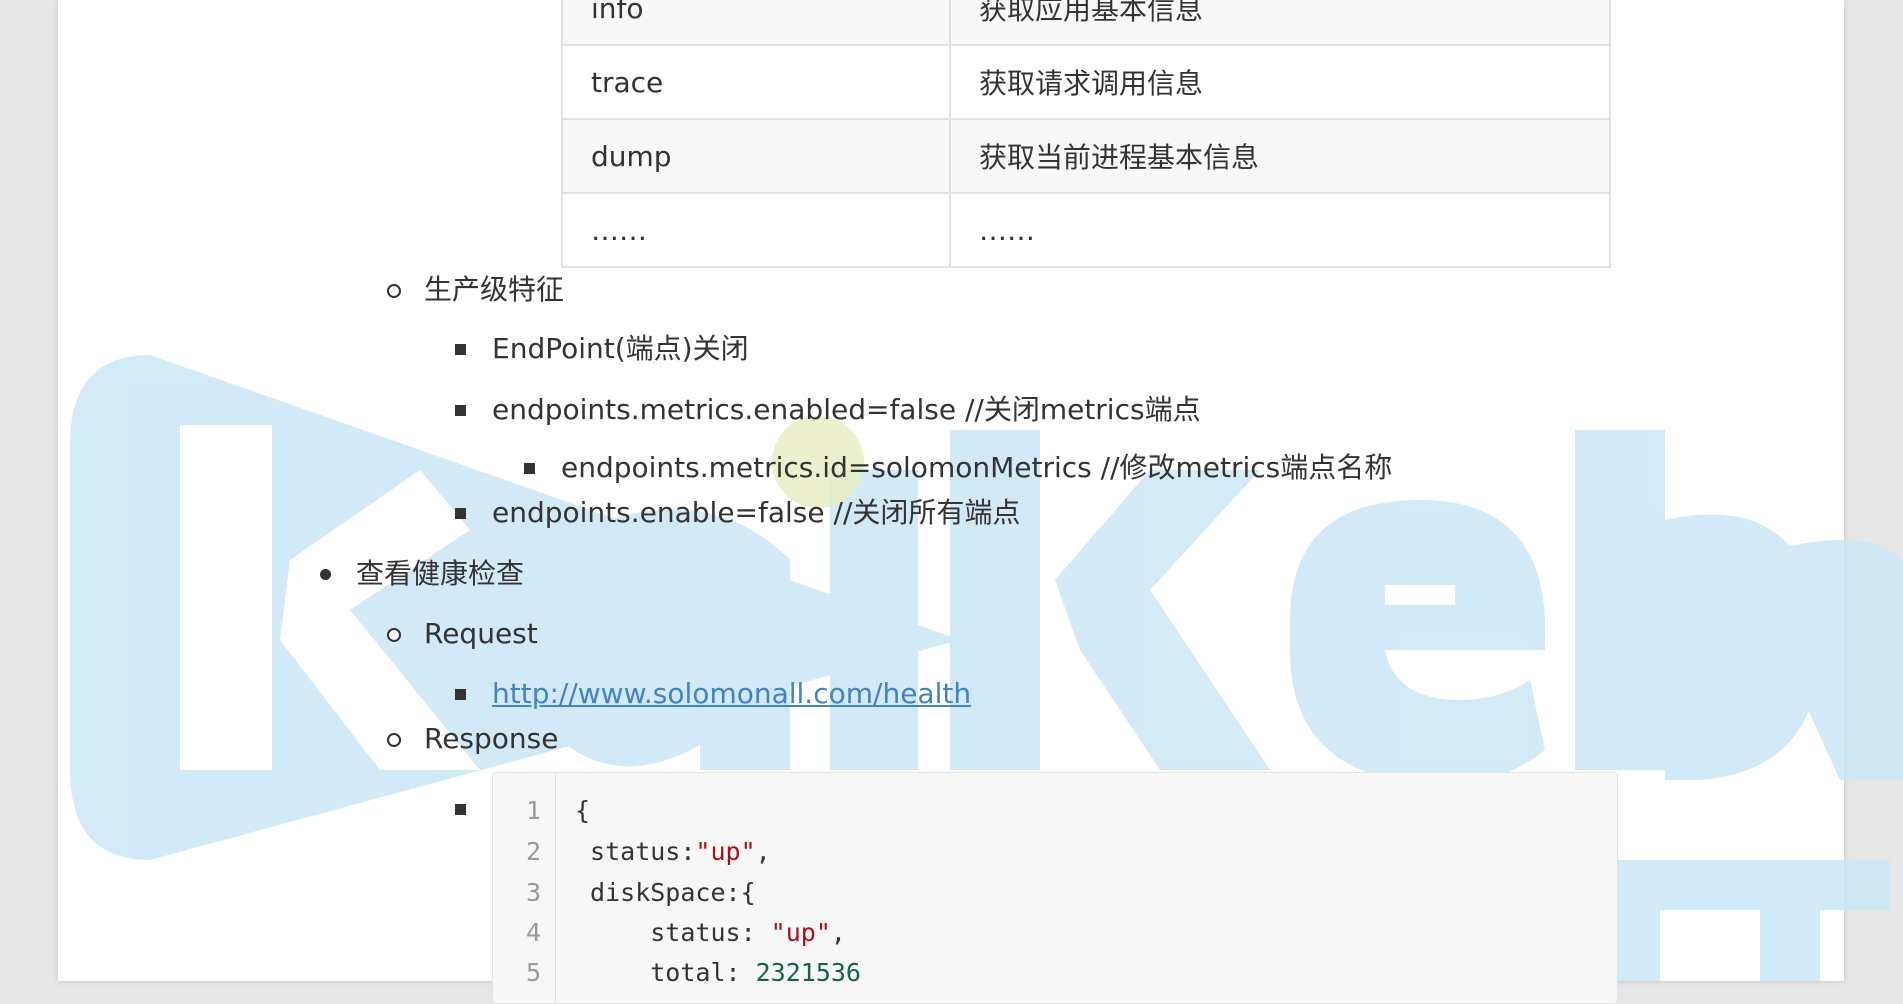  I want to click on table-cell-description: 获取应用基本信息, so click(1280, 23).